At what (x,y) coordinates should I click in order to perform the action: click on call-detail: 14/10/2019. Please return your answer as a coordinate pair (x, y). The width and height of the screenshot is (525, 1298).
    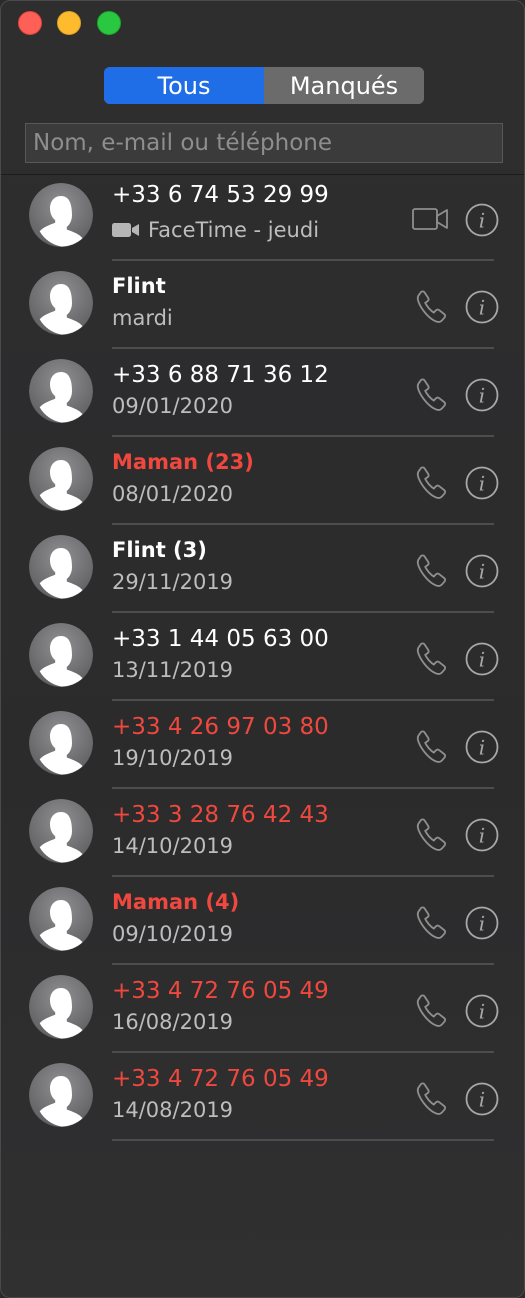
    Looking at the image, I should click on (172, 846).